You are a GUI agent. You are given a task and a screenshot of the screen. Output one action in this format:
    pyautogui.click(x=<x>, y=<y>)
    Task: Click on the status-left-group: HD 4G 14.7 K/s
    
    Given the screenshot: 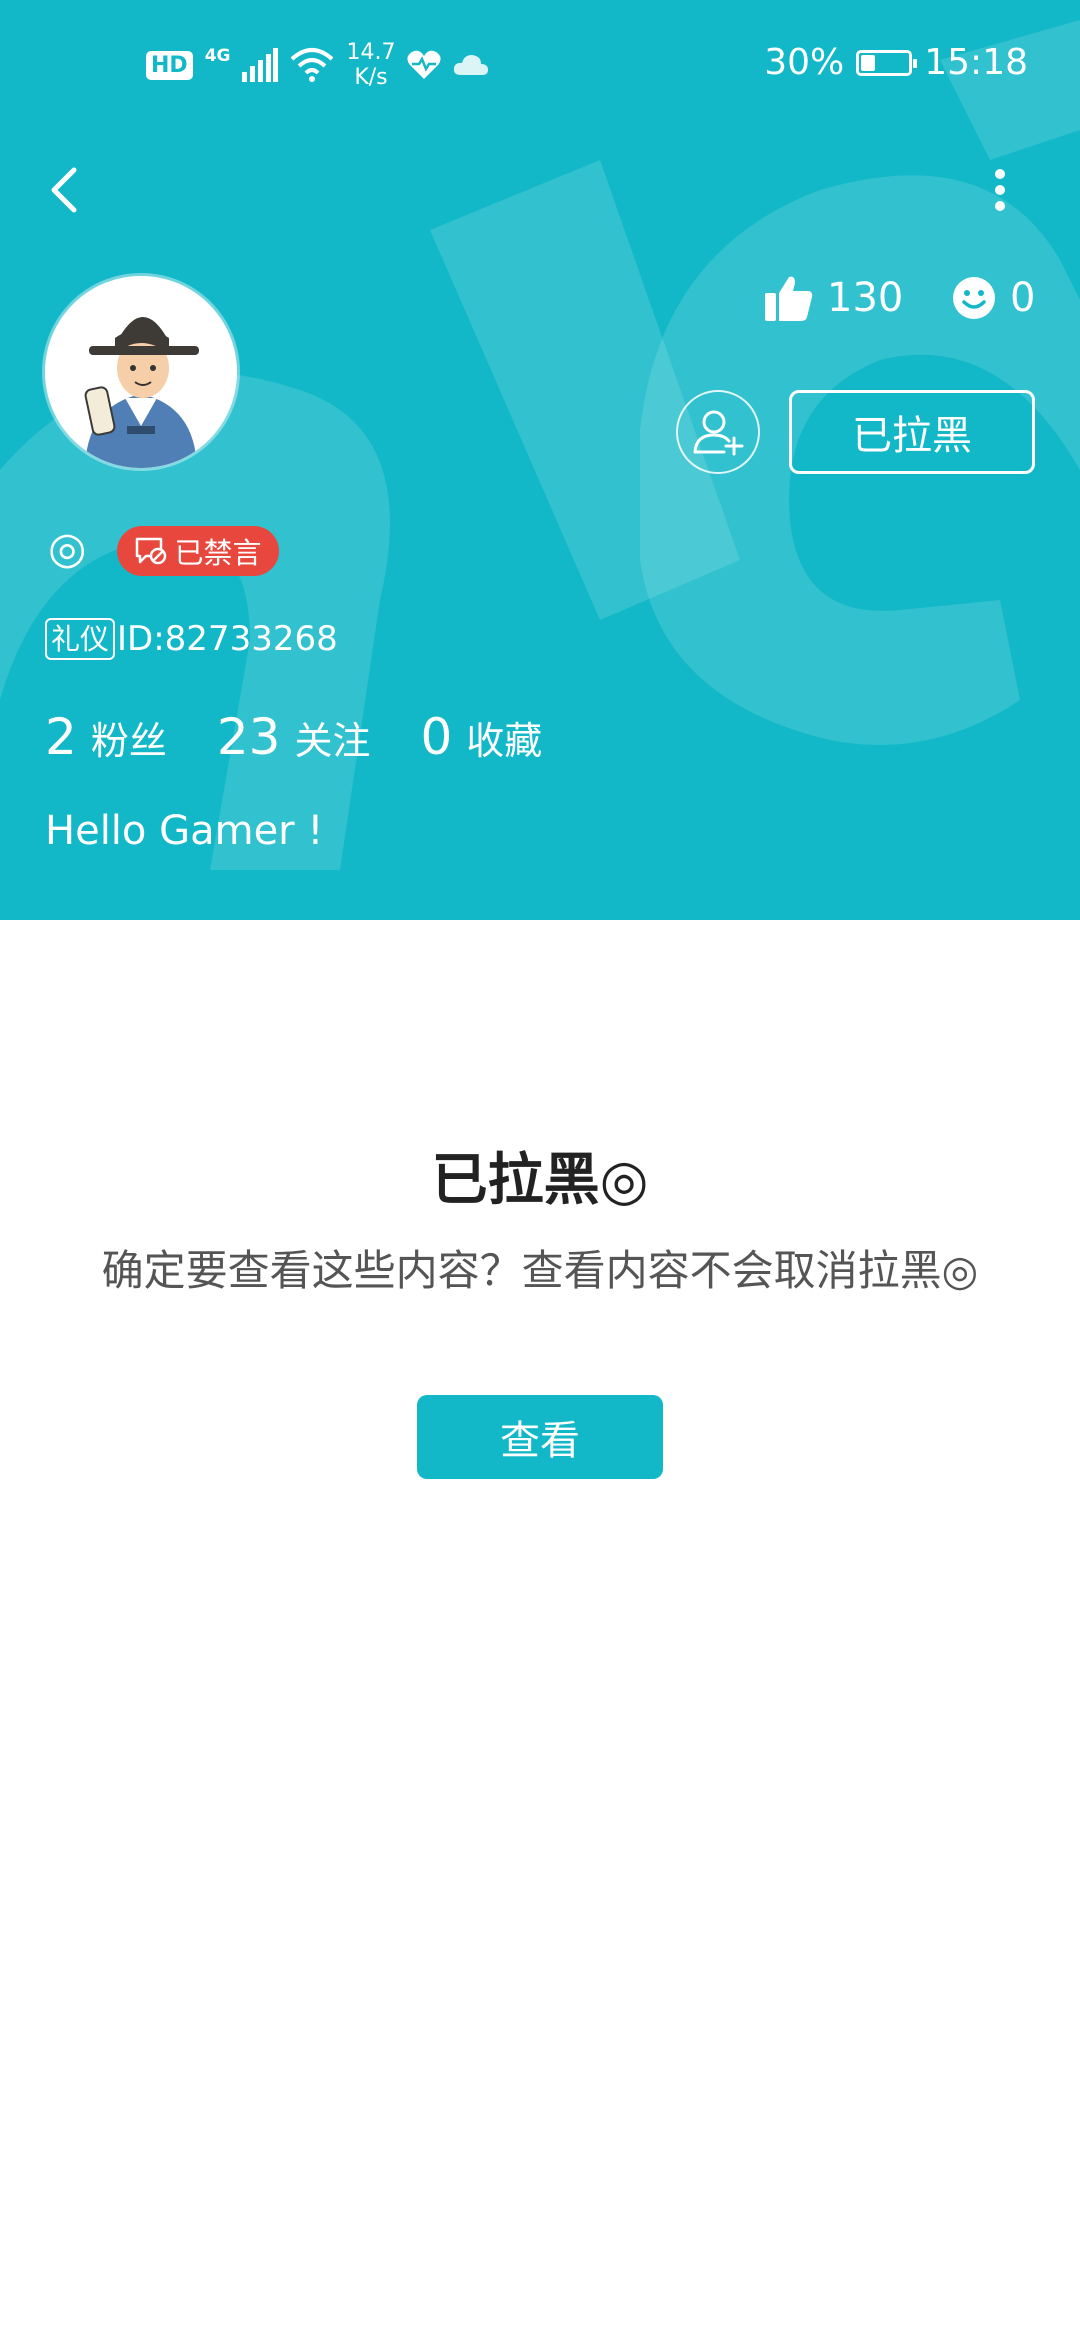 What is the action you would take?
    pyautogui.click(x=317, y=65)
    